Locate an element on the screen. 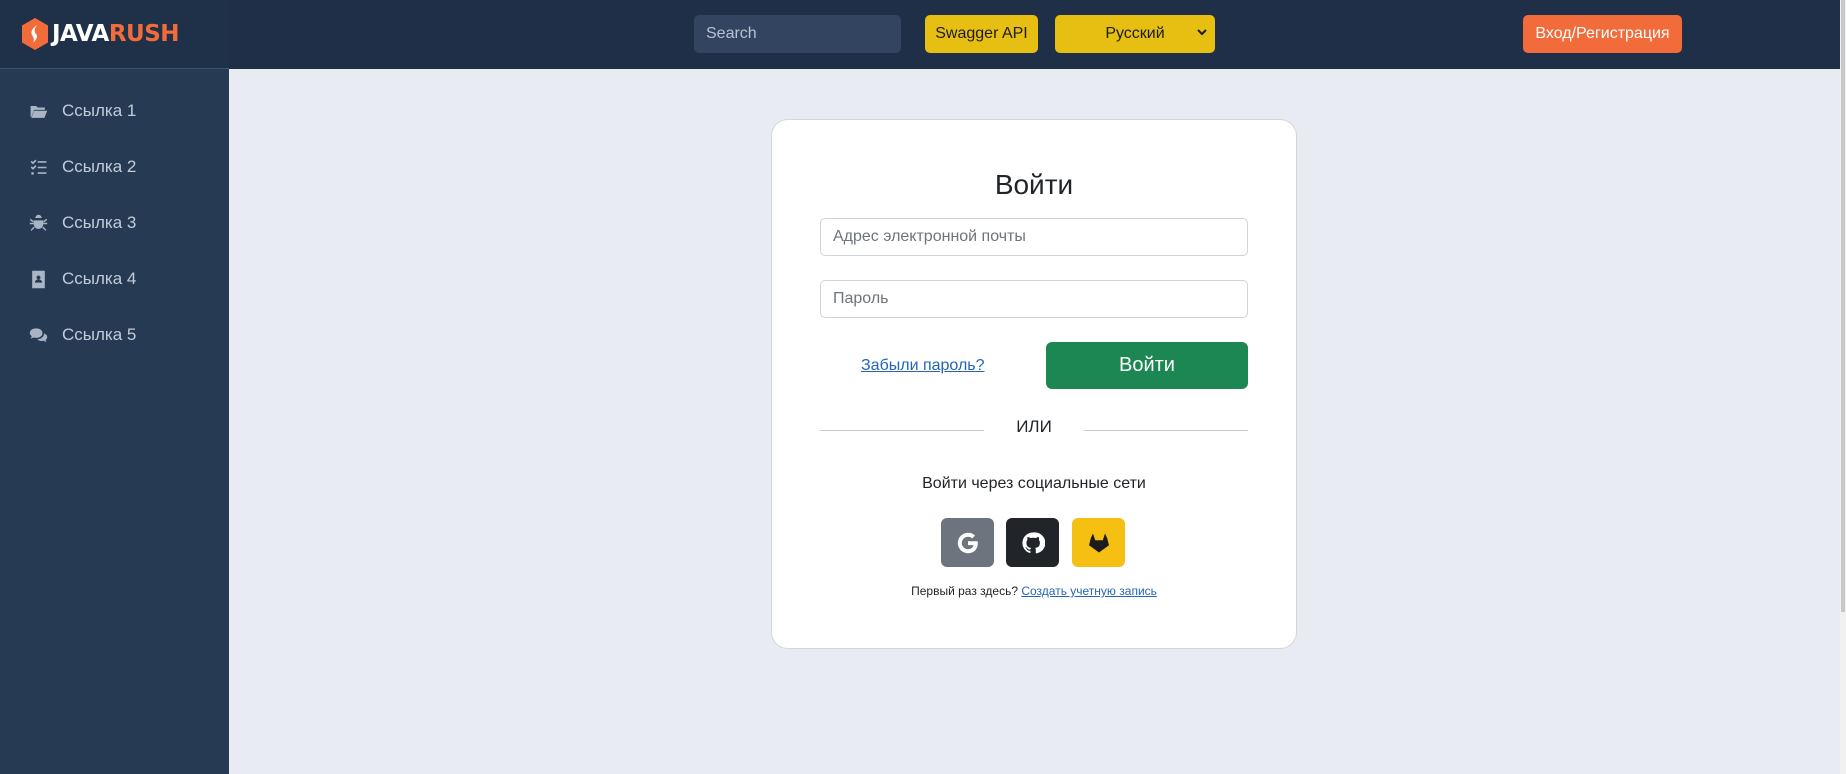 The width and height of the screenshot is (1846, 774). logo: JAVARUSH is located at coordinates (114, 34).